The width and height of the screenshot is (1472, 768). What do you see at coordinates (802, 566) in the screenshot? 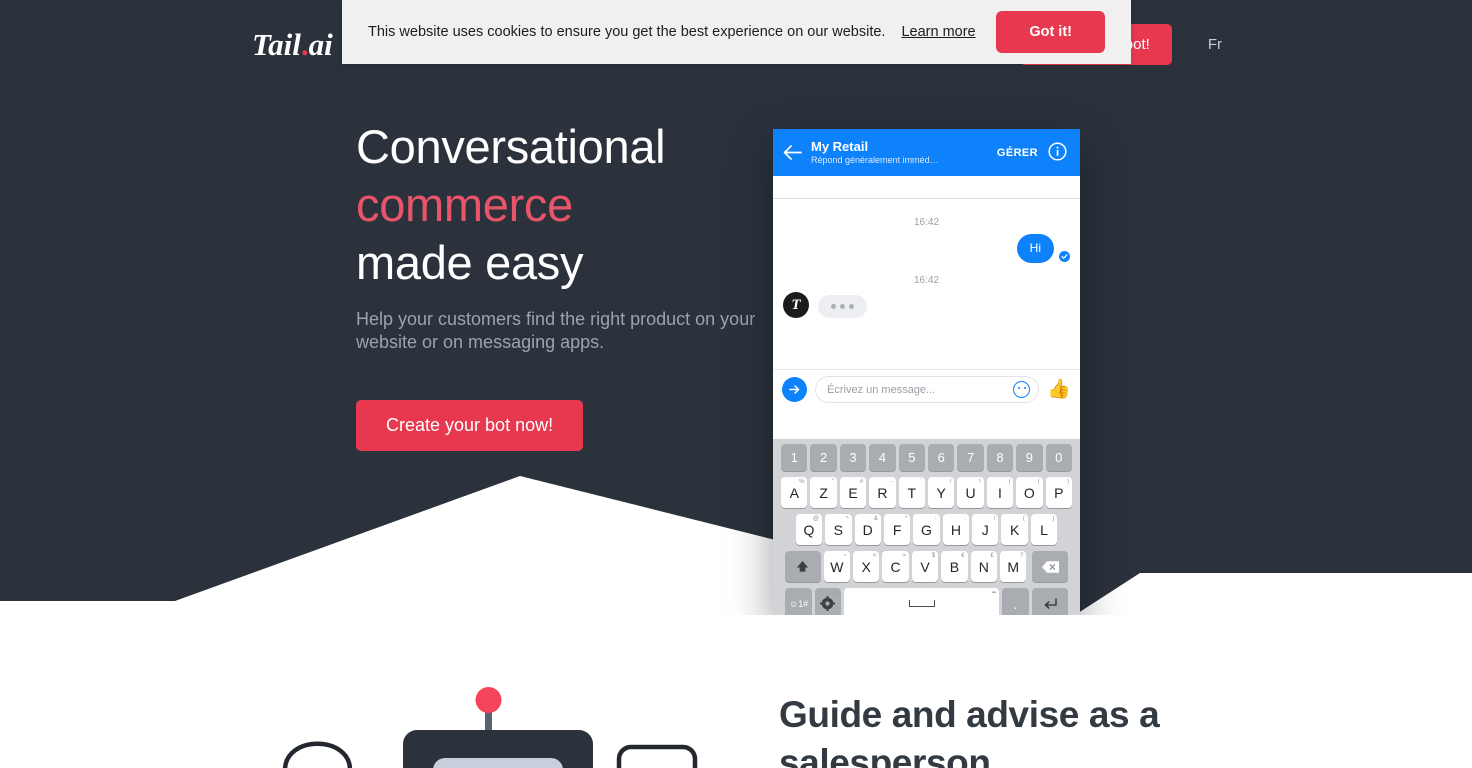
I see `shift-up-icon: ~` at bounding box center [802, 566].